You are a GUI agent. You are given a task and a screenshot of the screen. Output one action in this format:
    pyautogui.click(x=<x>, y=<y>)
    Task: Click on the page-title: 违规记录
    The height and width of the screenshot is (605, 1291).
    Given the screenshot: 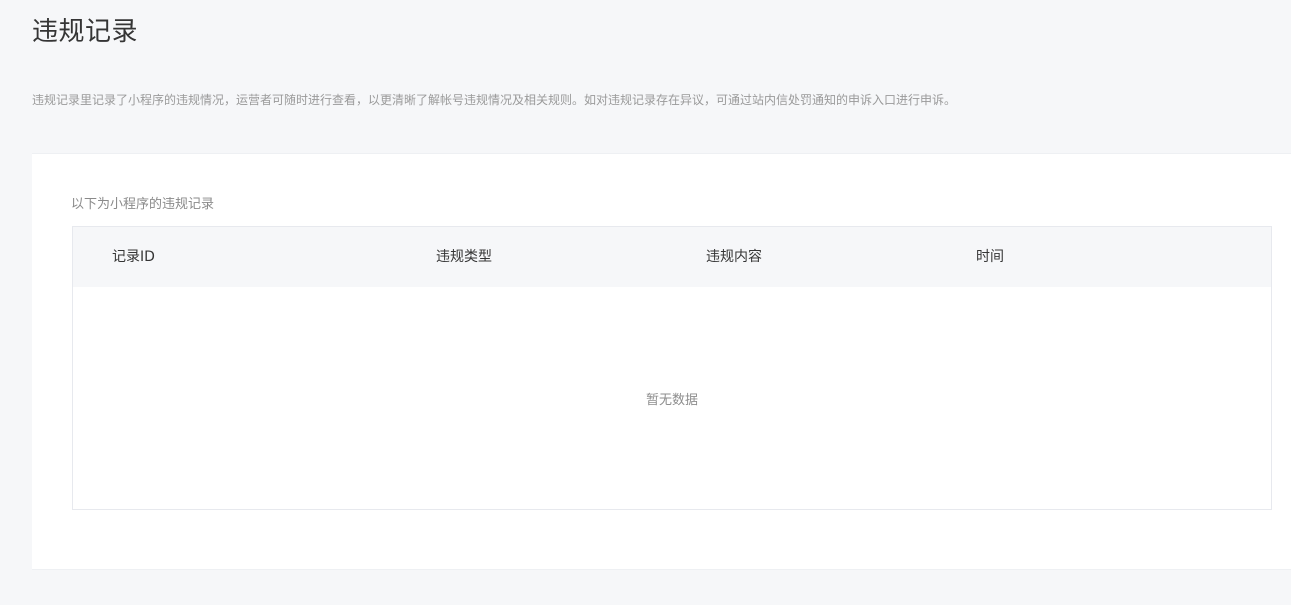 What is the action you would take?
    pyautogui.click(x=85, y=32)
    